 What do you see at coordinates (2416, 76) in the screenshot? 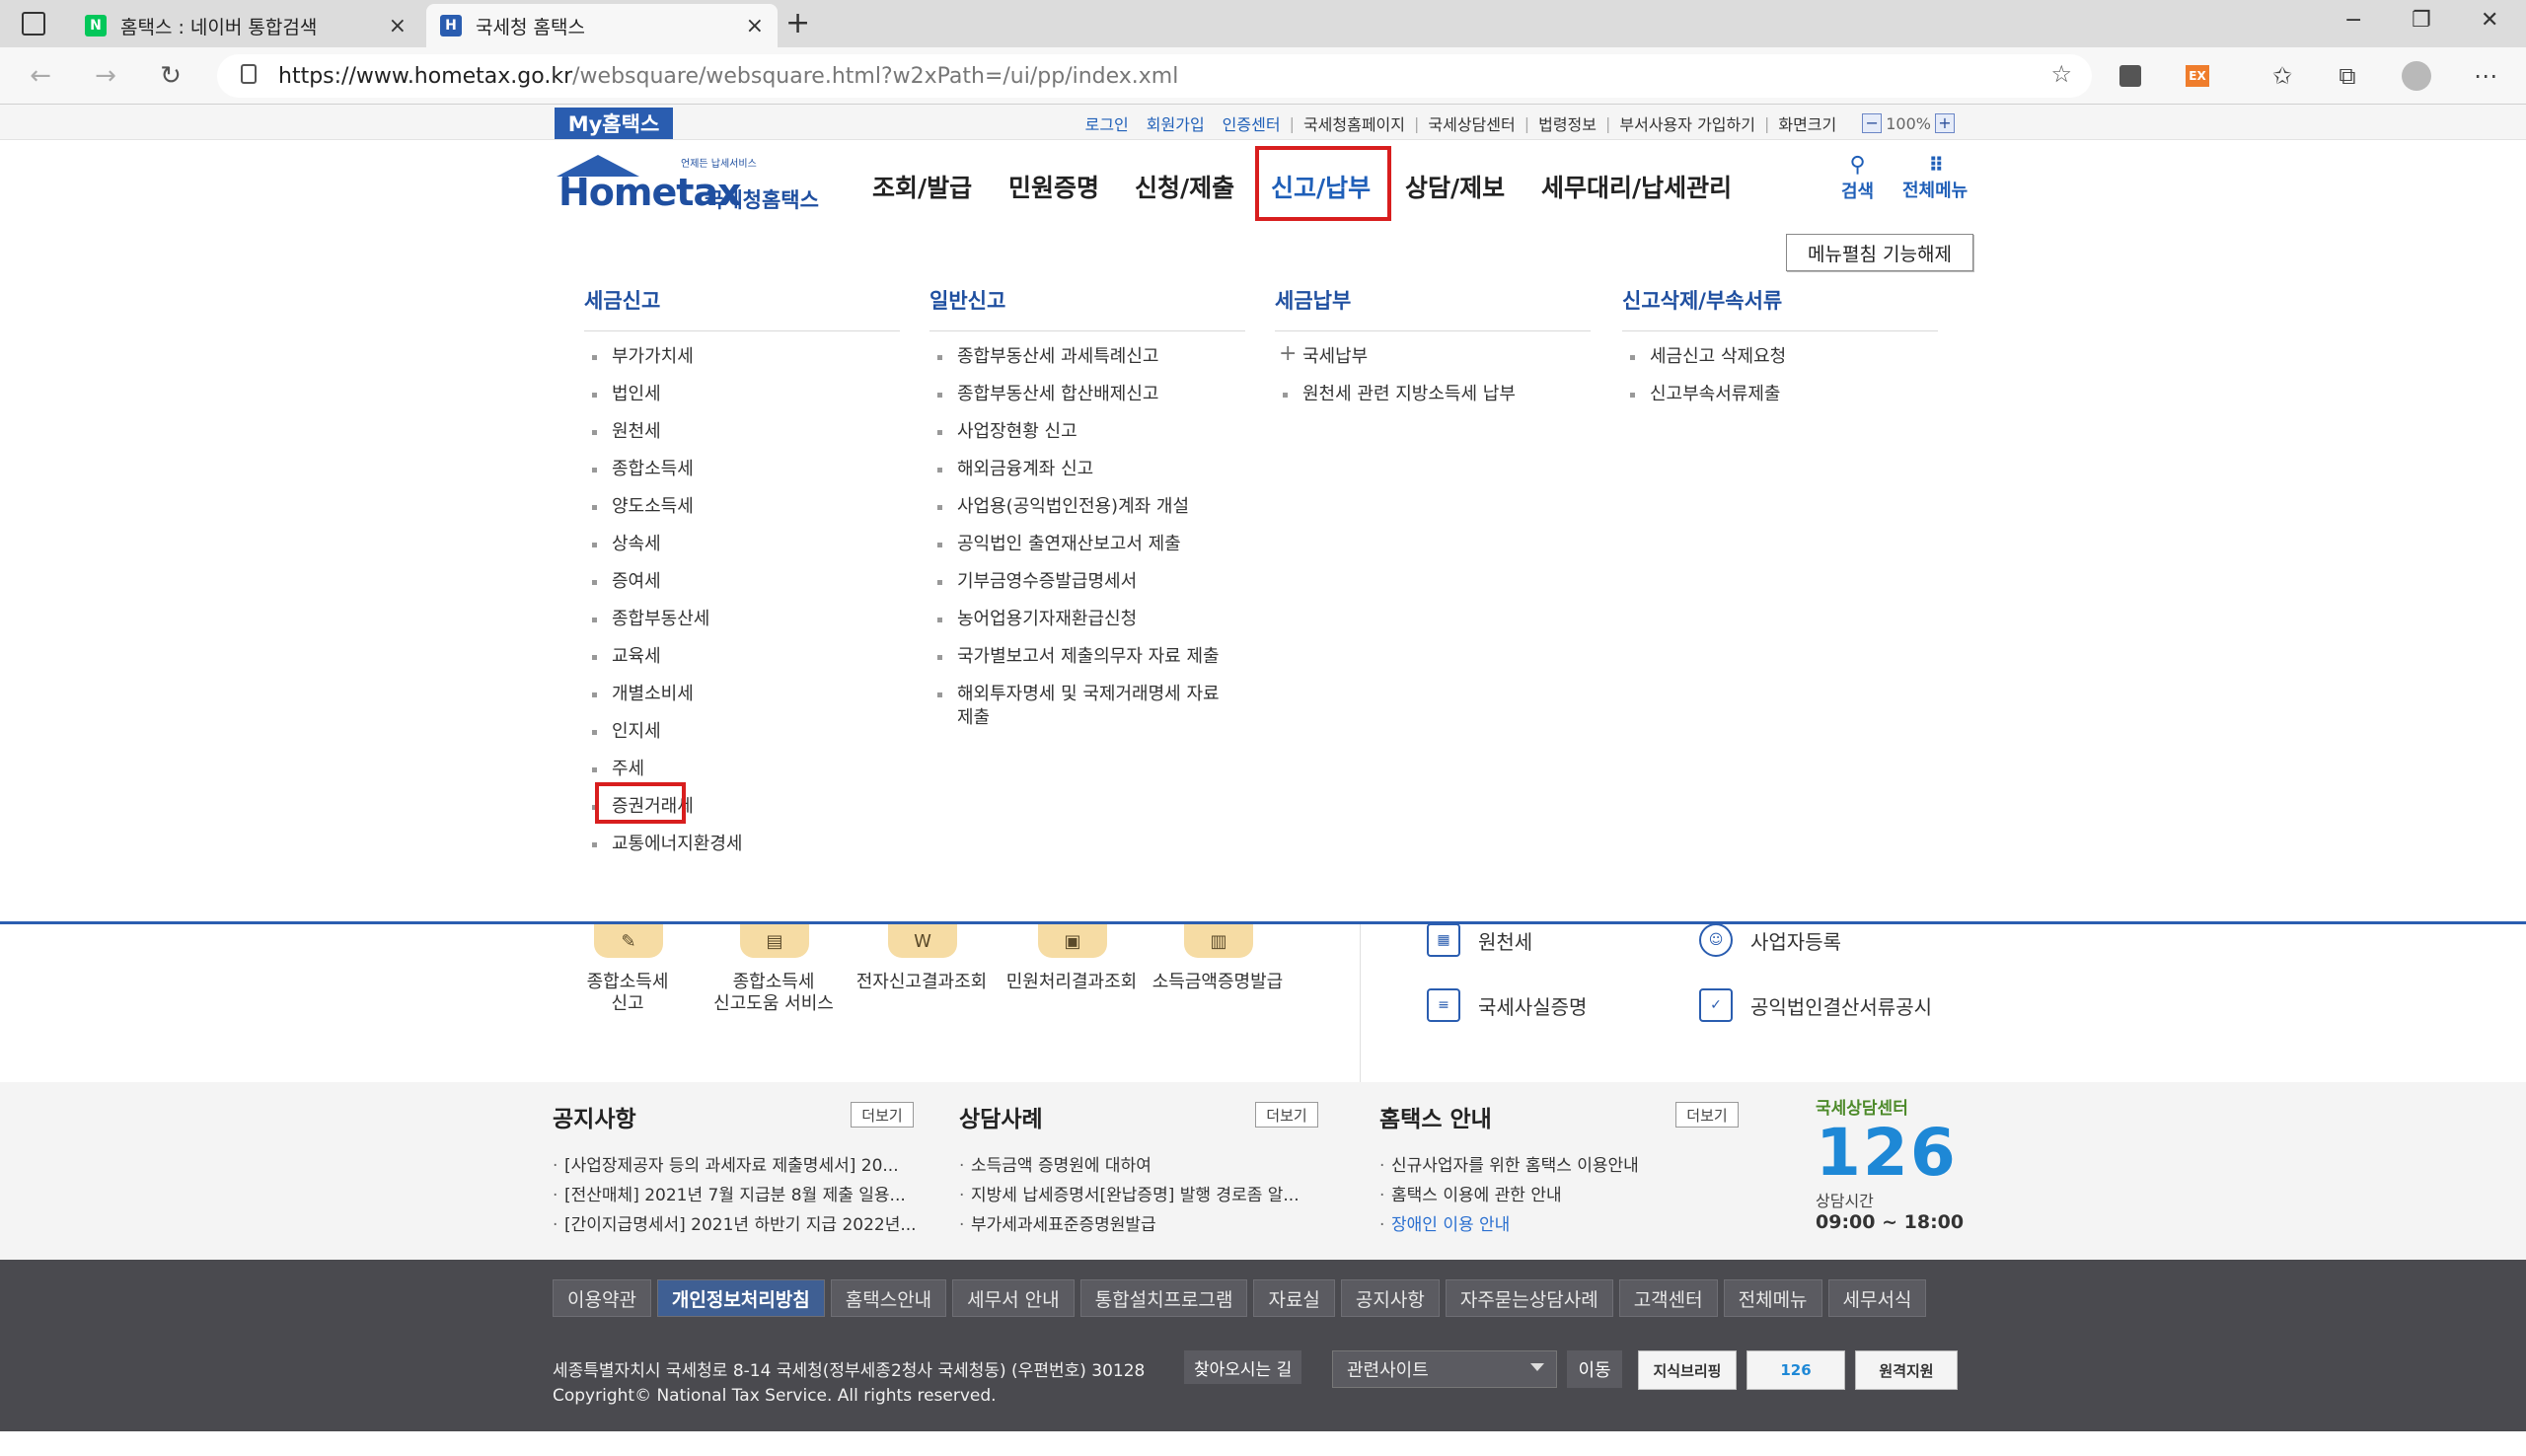
I see `profile-avatar-icon` at bounding box center [2416, 76].